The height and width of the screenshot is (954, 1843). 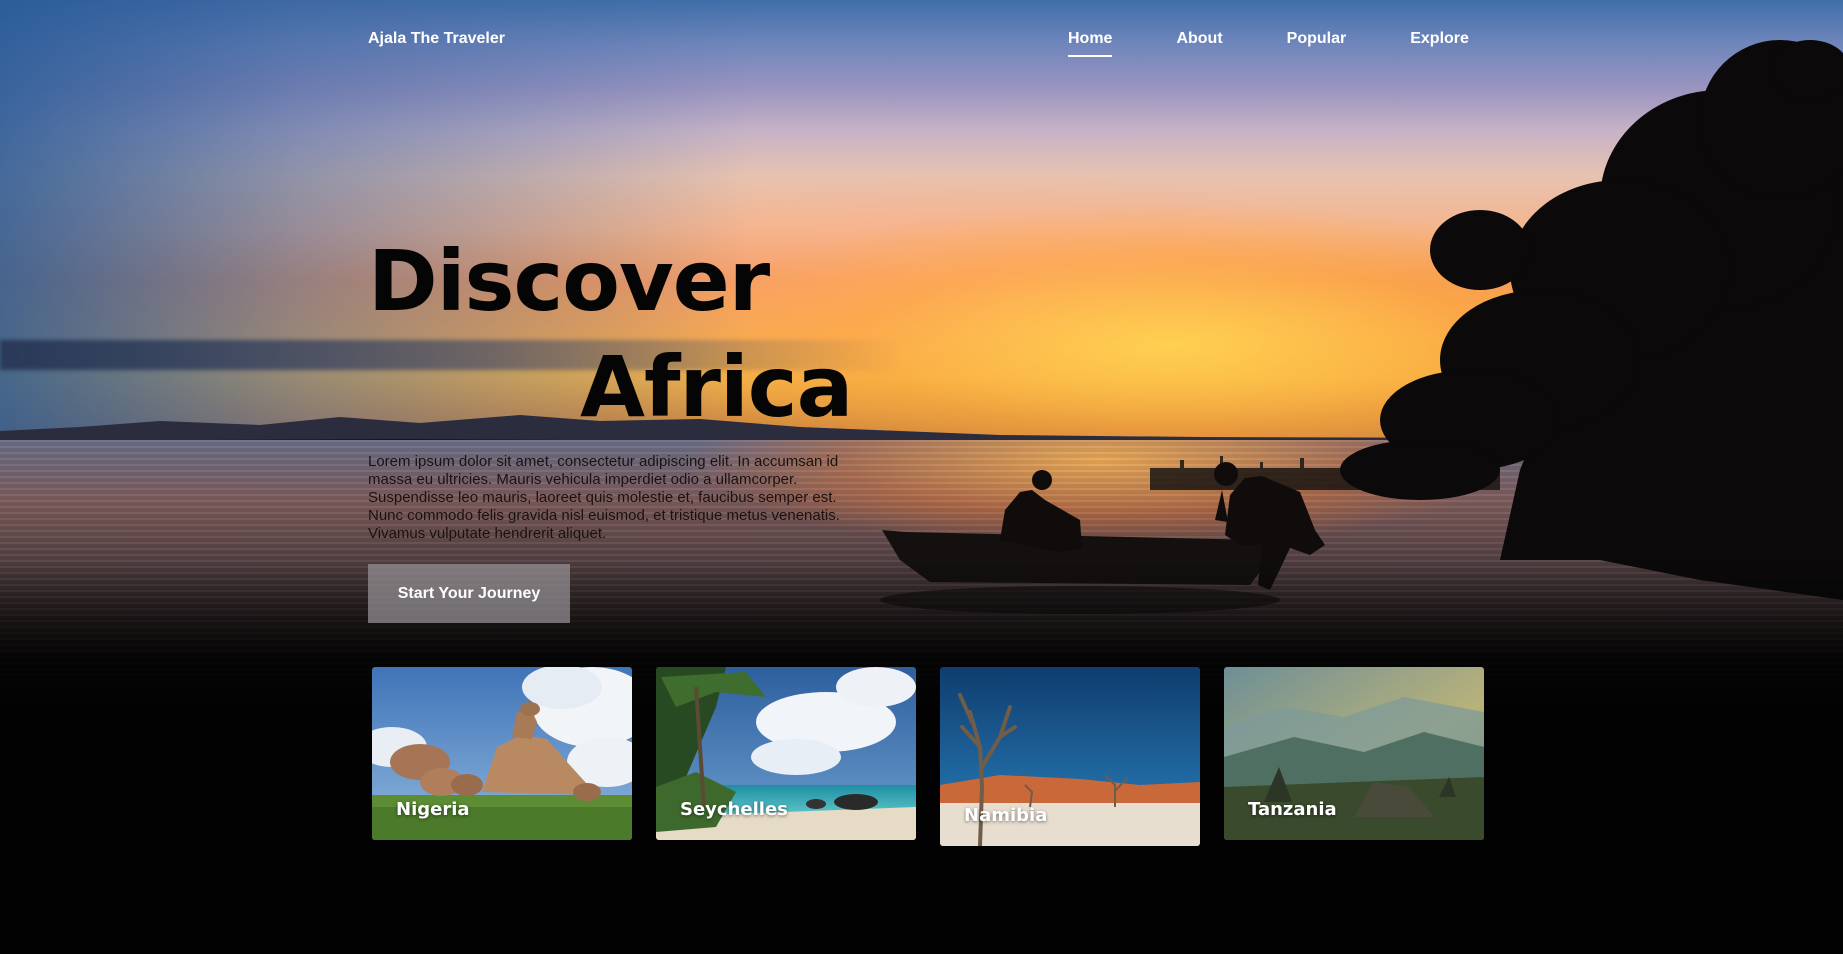 What do you see at coordinates (469, 593) in the screenshot?
I see `start-journey-button: Start Your Journey` at bounding box center [469, 593].